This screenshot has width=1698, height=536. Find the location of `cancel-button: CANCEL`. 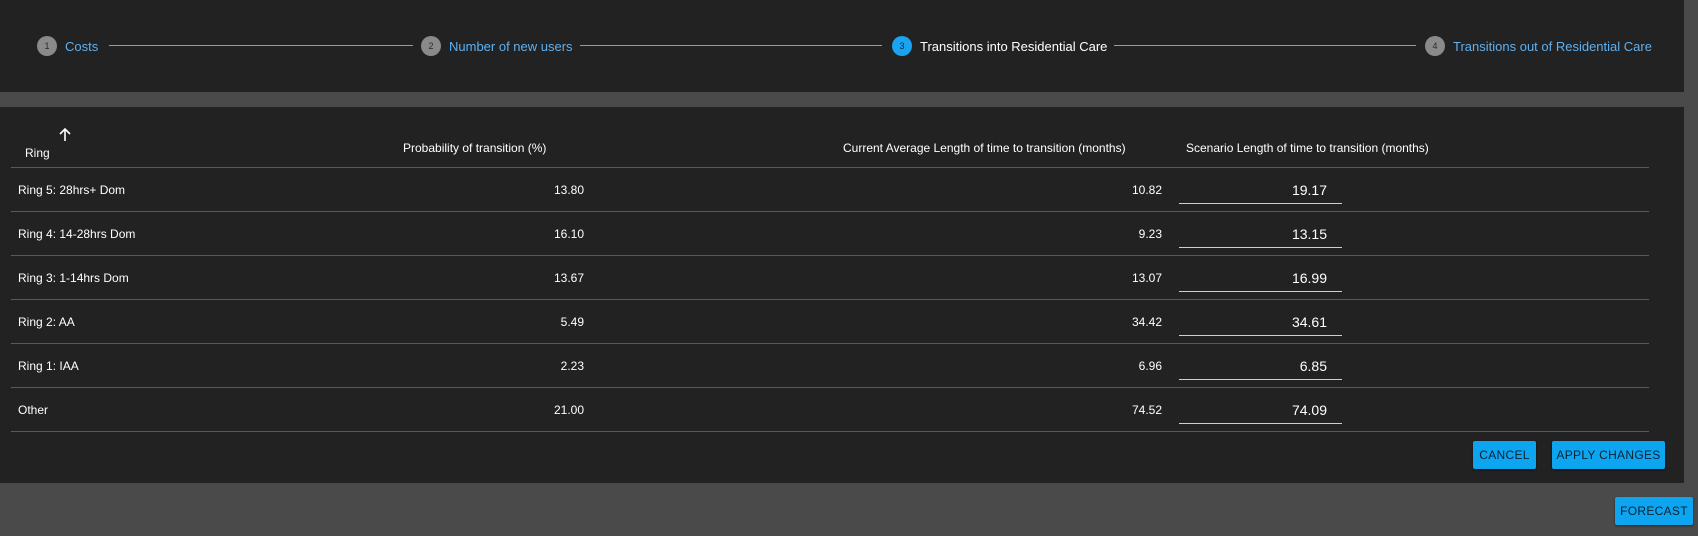

cancel-button: CANCEL is located at coordinates (1504, 455).